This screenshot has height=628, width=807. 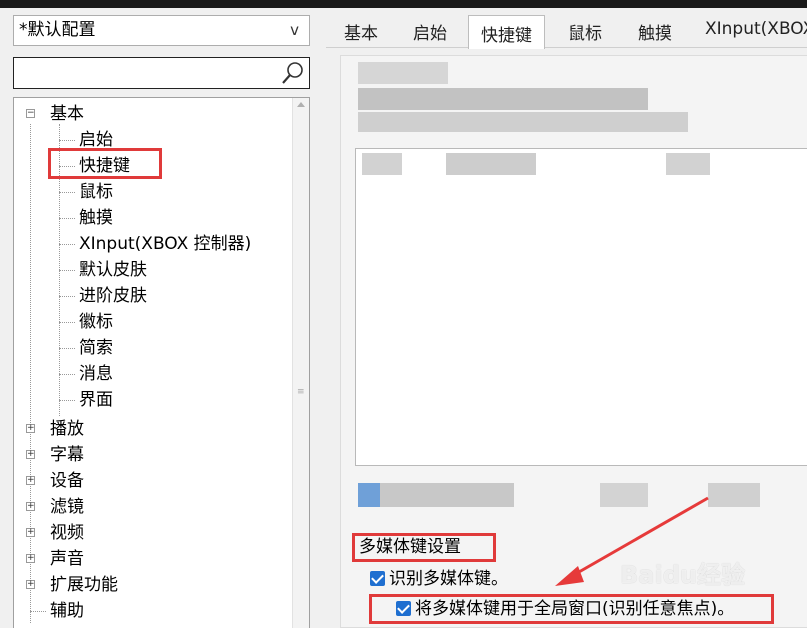 What do you see at coordinates (113, 296) in the screenshot?
I see `tree-label: 进阶皮肤` at bounding box center [113, 296].